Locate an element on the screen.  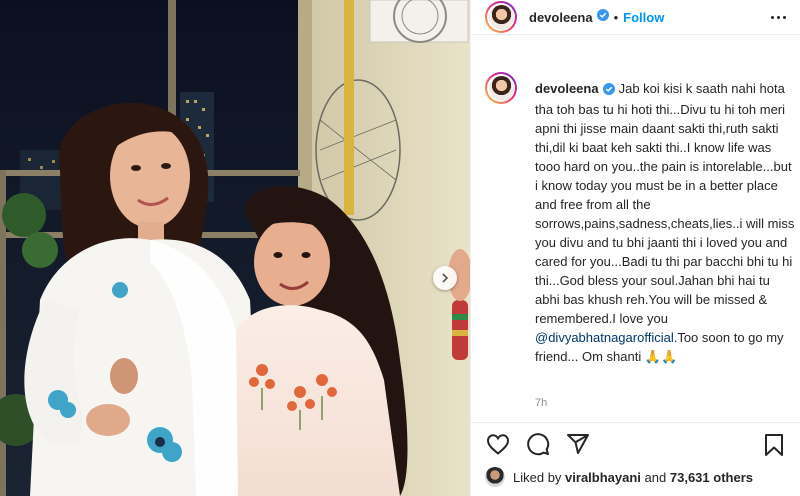
caption-author-avatar is located at coordinates (501, 88).